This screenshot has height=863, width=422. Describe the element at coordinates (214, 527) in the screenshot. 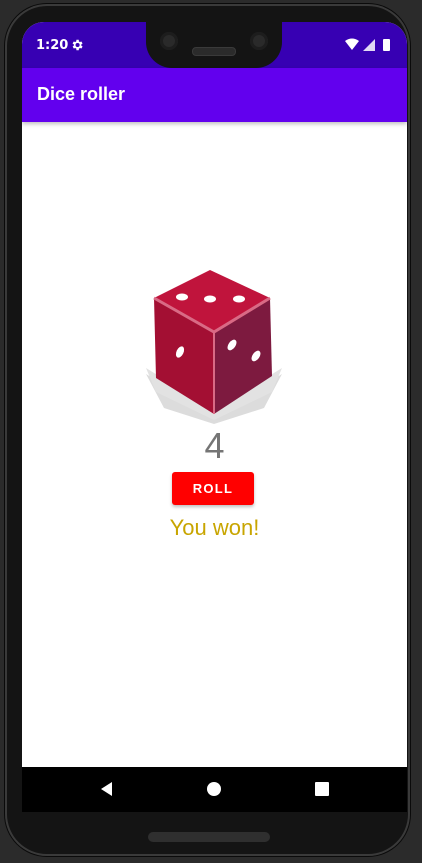

I see `result-message: You won!` at that location.